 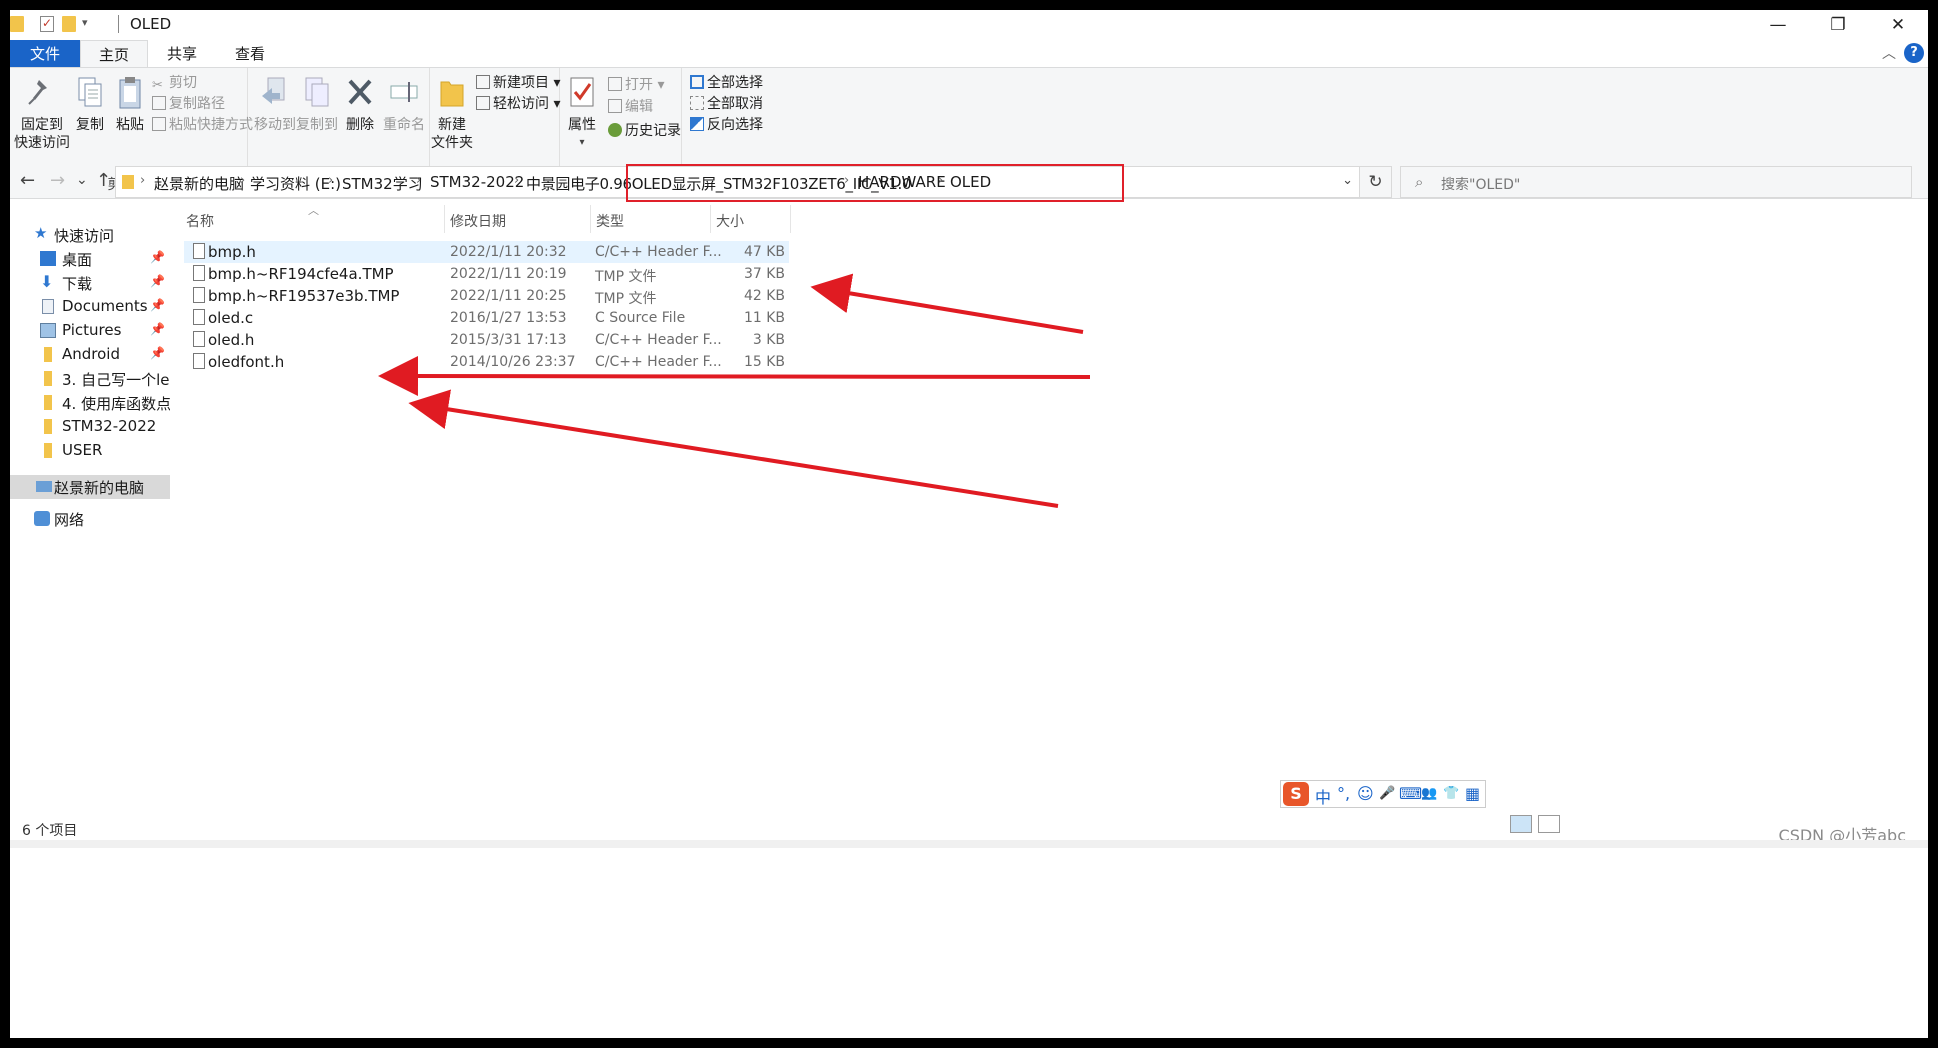 I want to click on forward-arrow-icon: →, so click(x=57, y=180).